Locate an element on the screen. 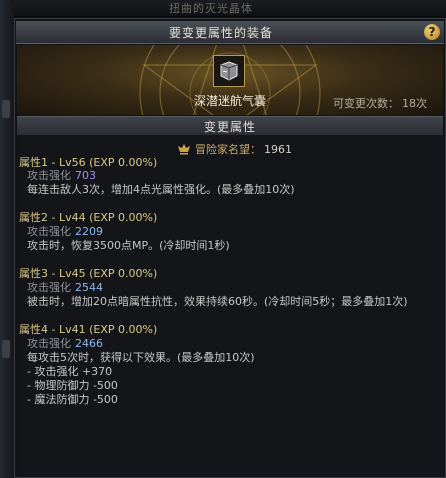  adventurer-fame: 冒险家名望： 1961 is located at coordinates (234, 149).